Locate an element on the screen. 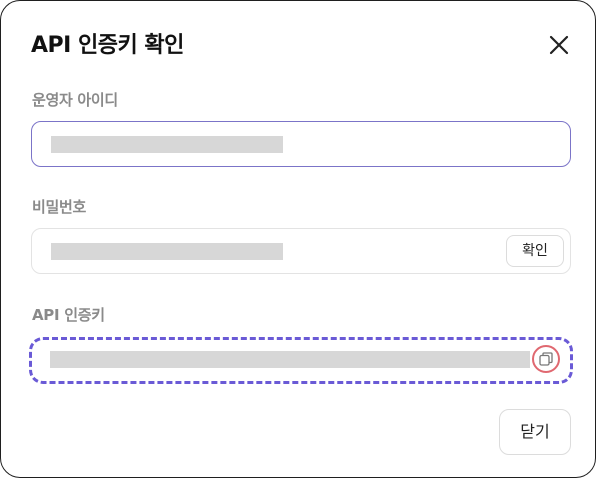 The width and height of the screenshot is (598, 480). username-field is located at coordinates (301, 144).